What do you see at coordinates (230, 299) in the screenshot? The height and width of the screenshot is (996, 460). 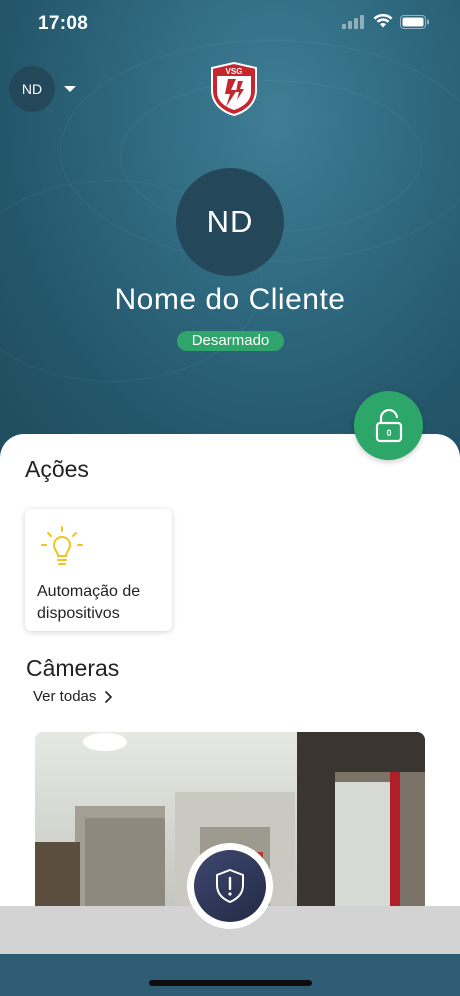 I see `client-name: Nome do Cliente` at bounding box center [230, 299].